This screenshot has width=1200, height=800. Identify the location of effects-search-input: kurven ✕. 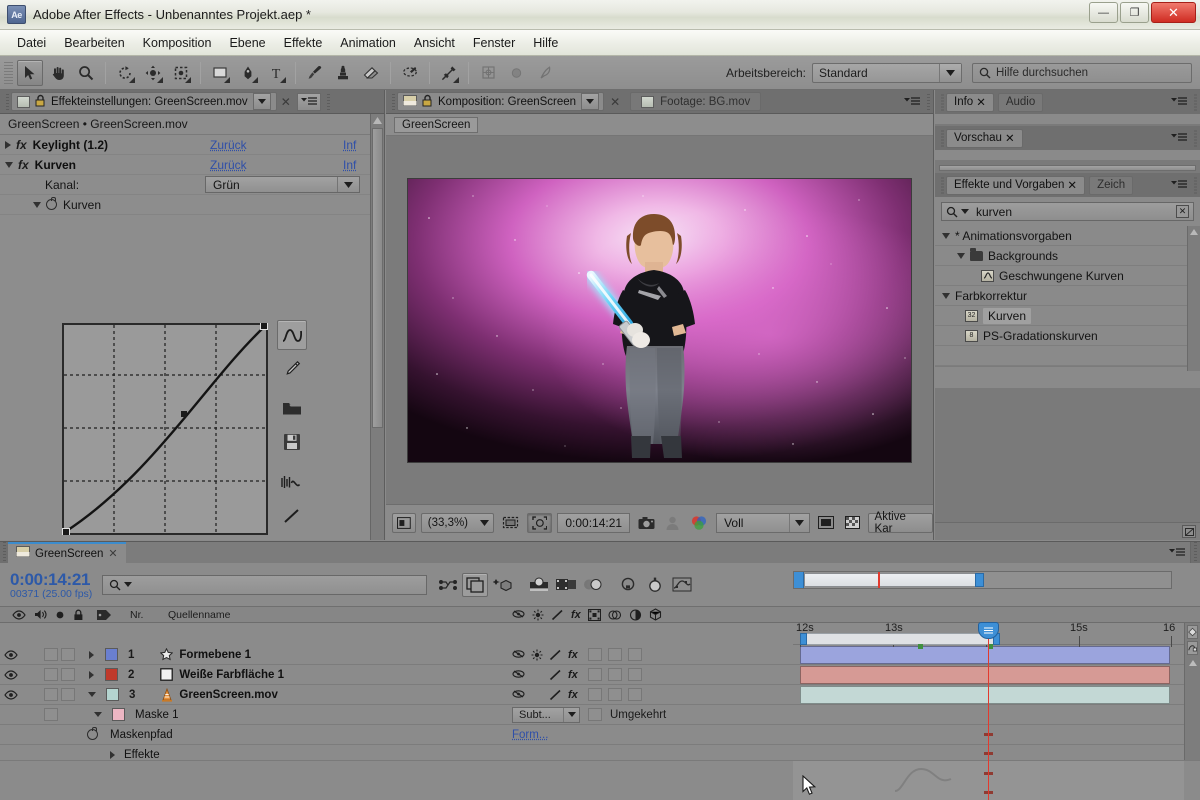
(1067, 211).